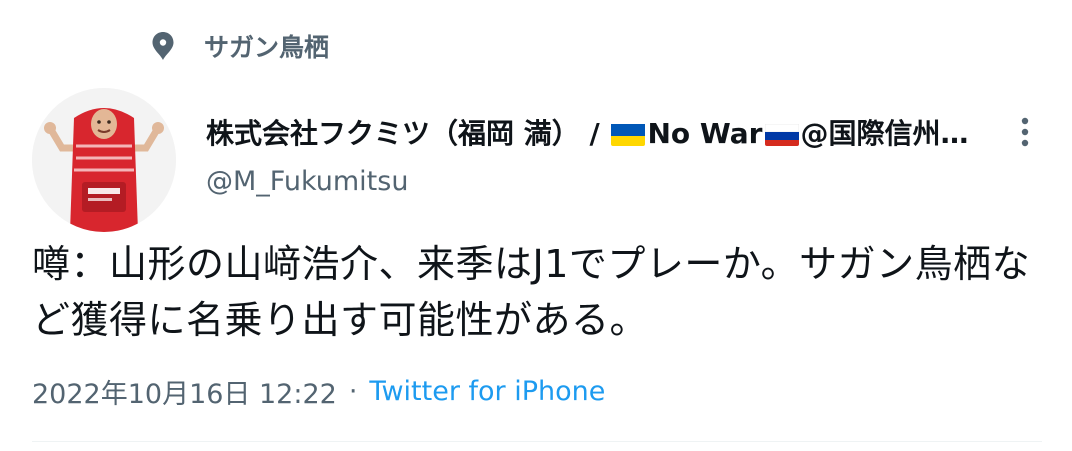  I want to click on topic-row: サガン鳥栖, so click(238, 46).